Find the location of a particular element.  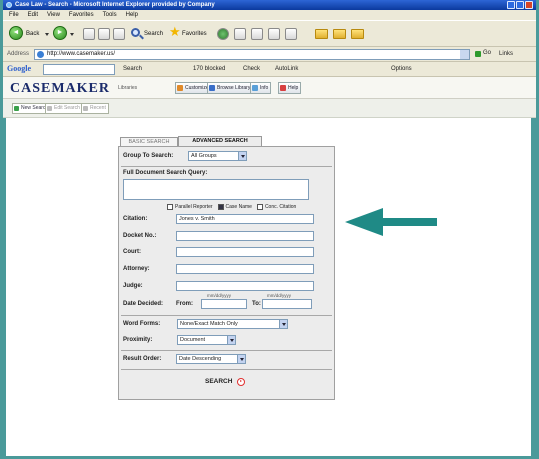

casemaker-sublabel: Libraries is located at coordinates (128, 88).